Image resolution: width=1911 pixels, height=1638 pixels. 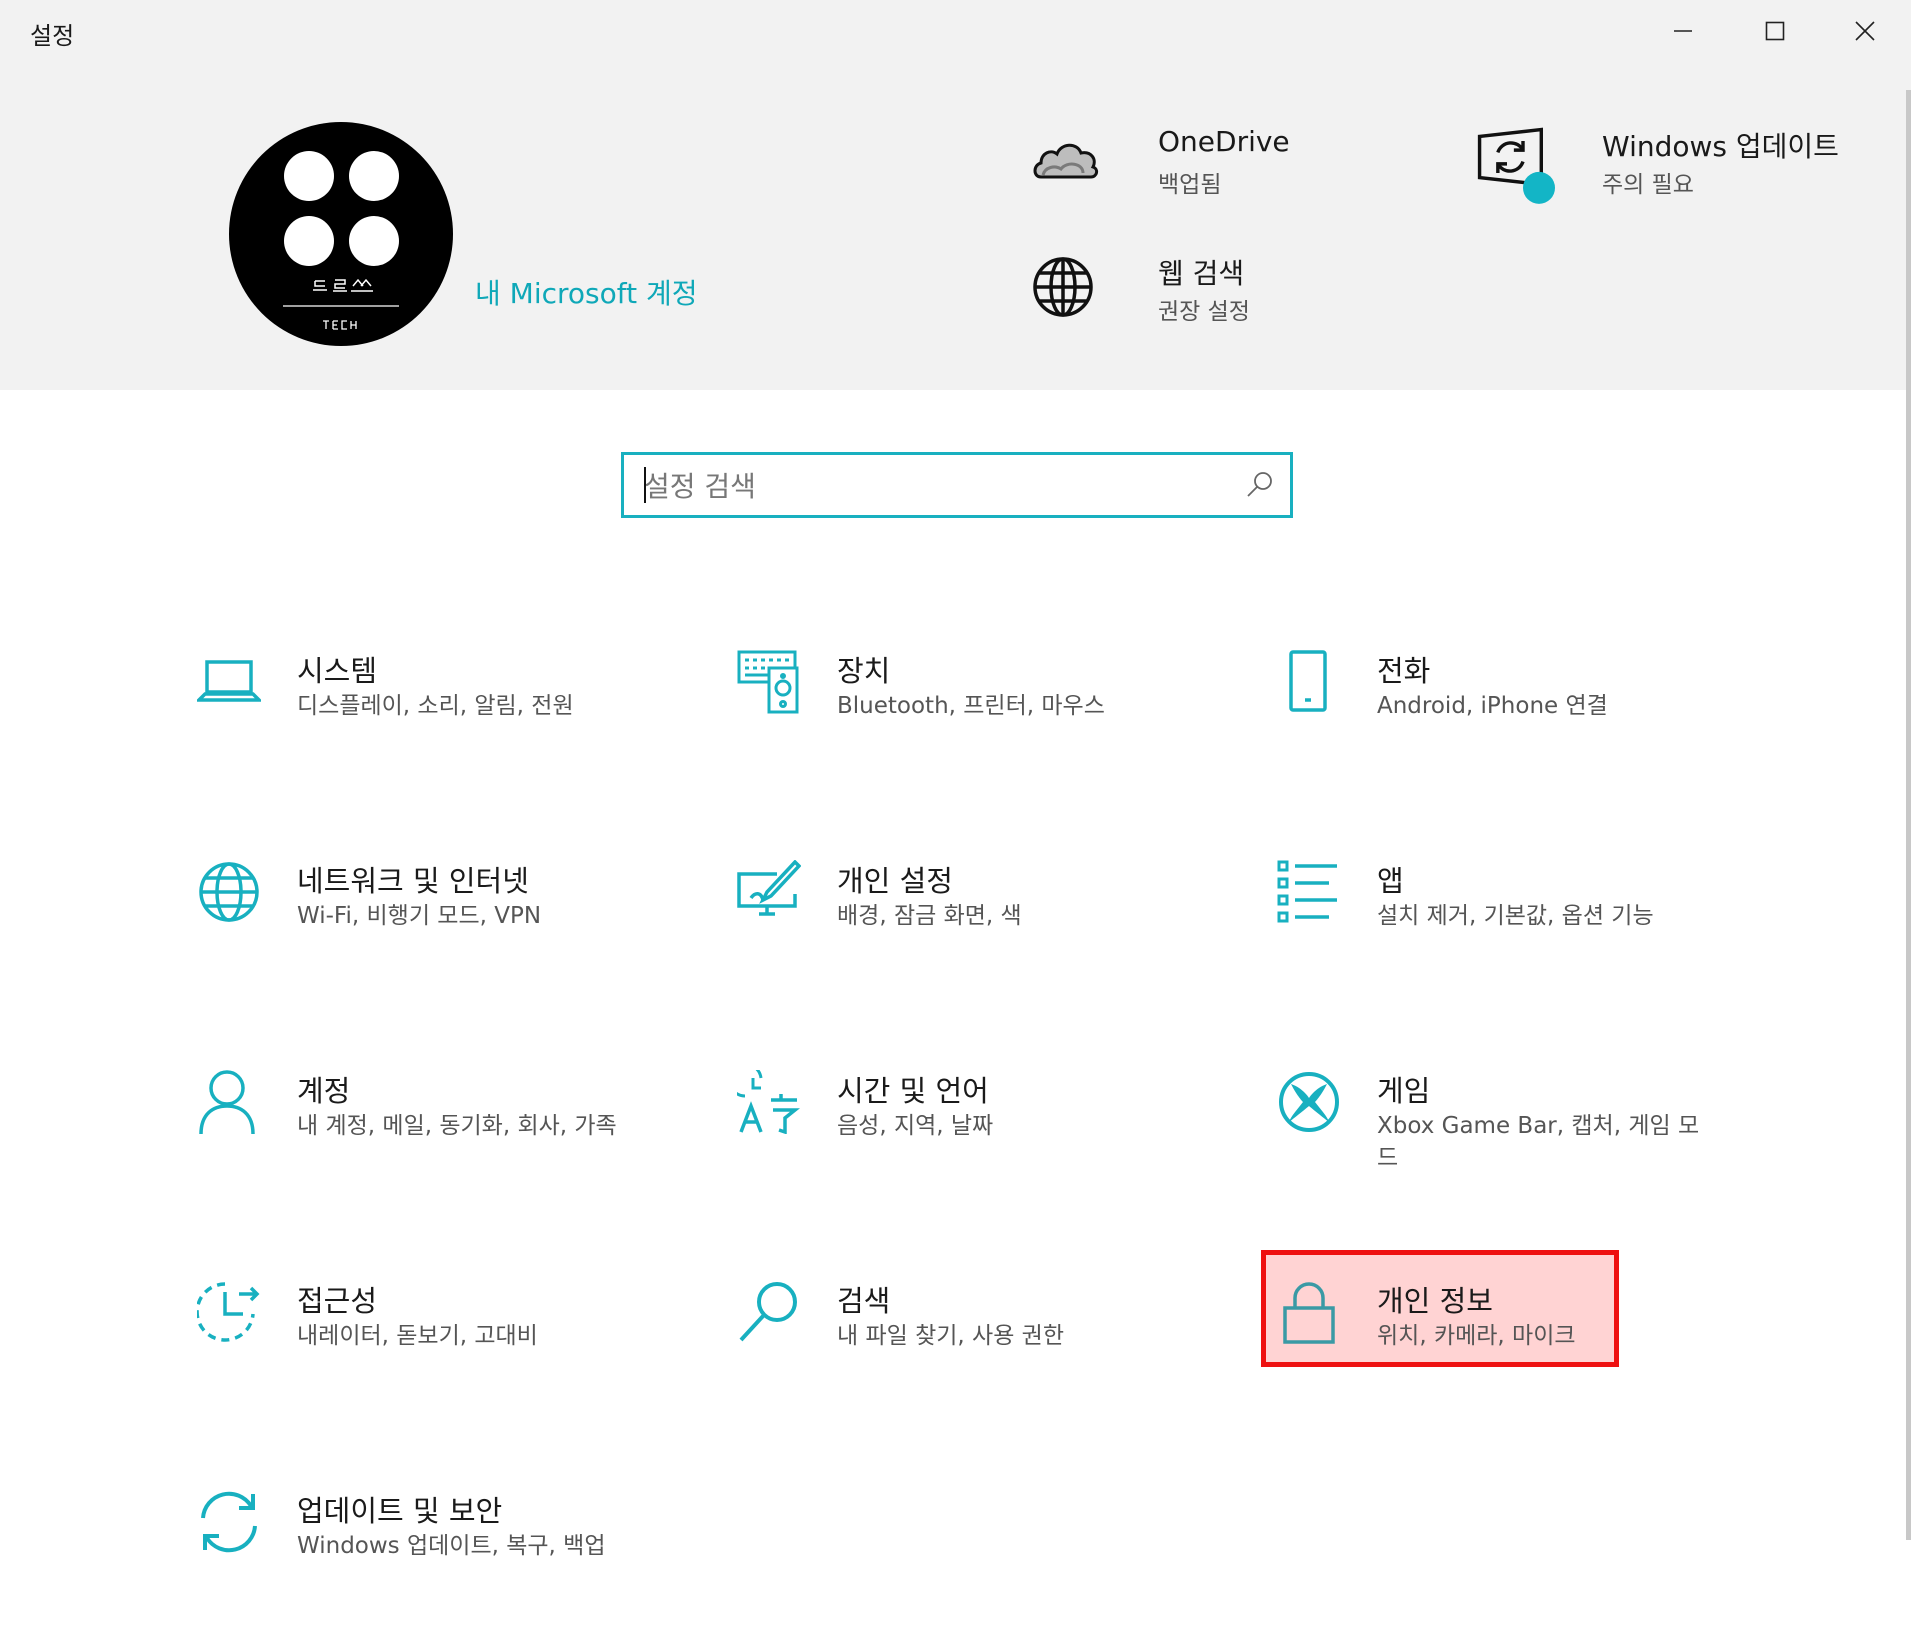 What do you see at coordinates (337, 1301) in the screenshot?
I see `tile-title: 접근성` at bounding box center [337, 1301].